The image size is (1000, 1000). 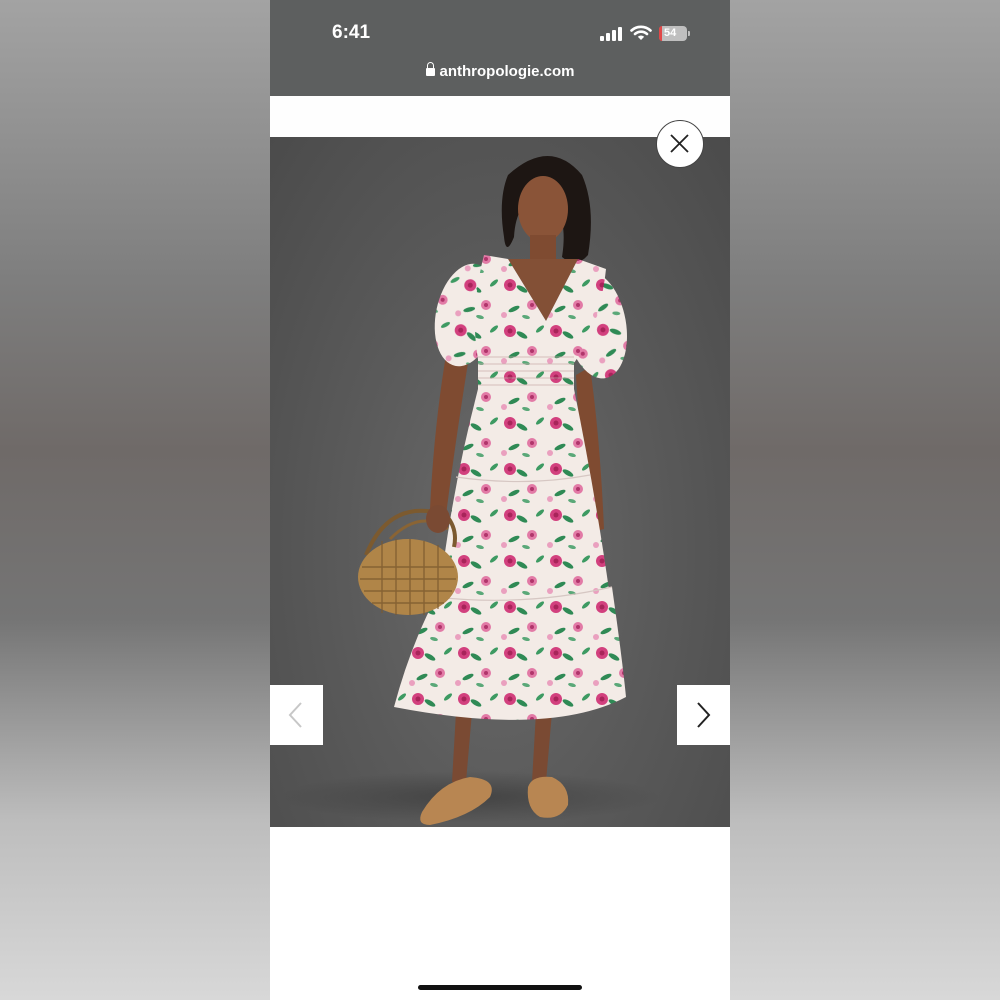 I want to click on signal-icon, so click(x=612, y=34).